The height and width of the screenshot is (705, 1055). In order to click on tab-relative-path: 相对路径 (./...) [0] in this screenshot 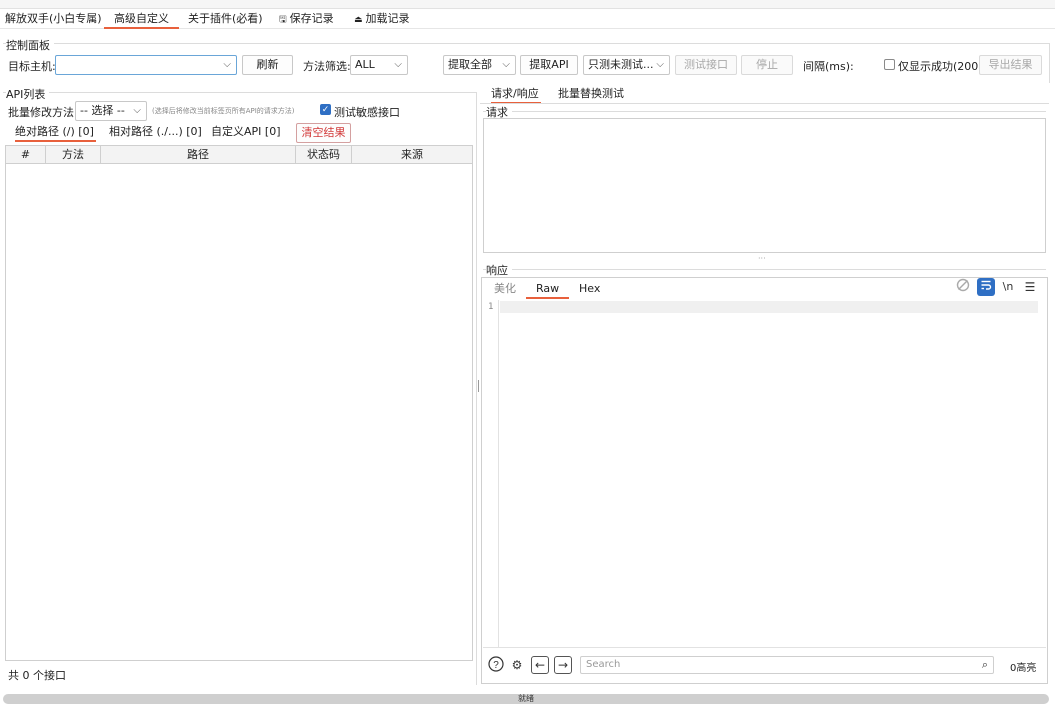, I will do `click(155, 133)`.